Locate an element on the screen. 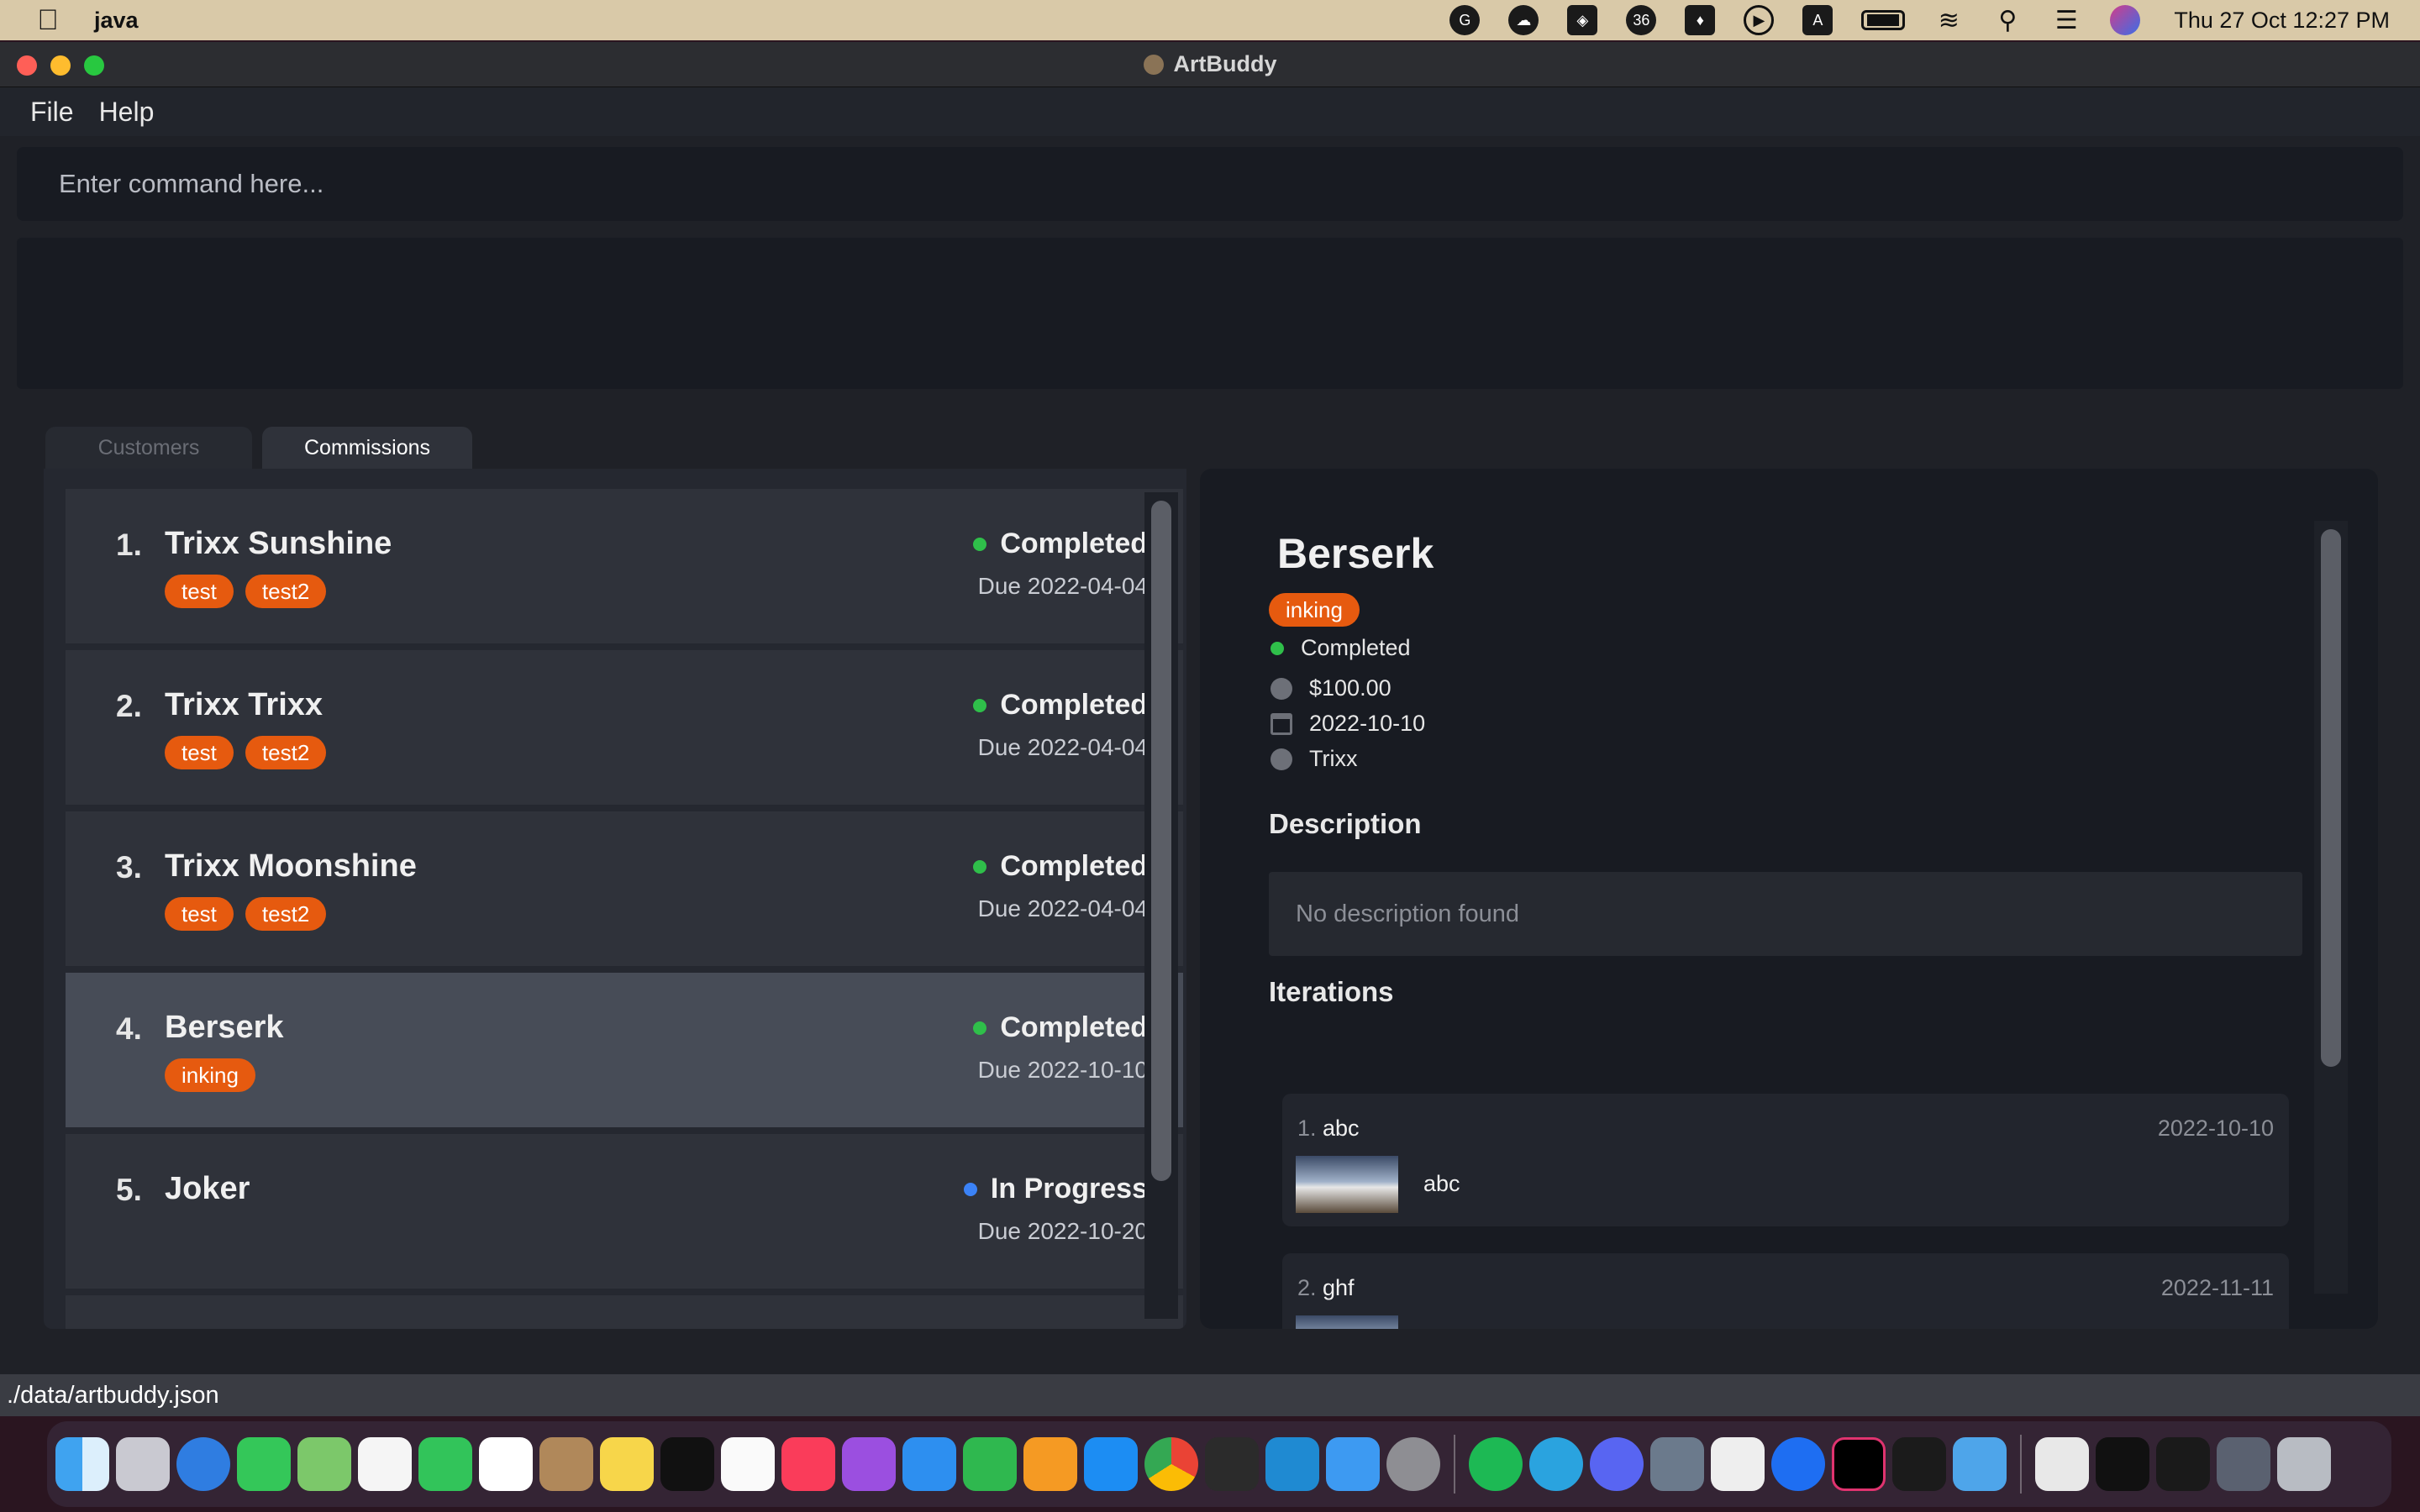  detail-scrollbar is located at coordinates (2331, 907).